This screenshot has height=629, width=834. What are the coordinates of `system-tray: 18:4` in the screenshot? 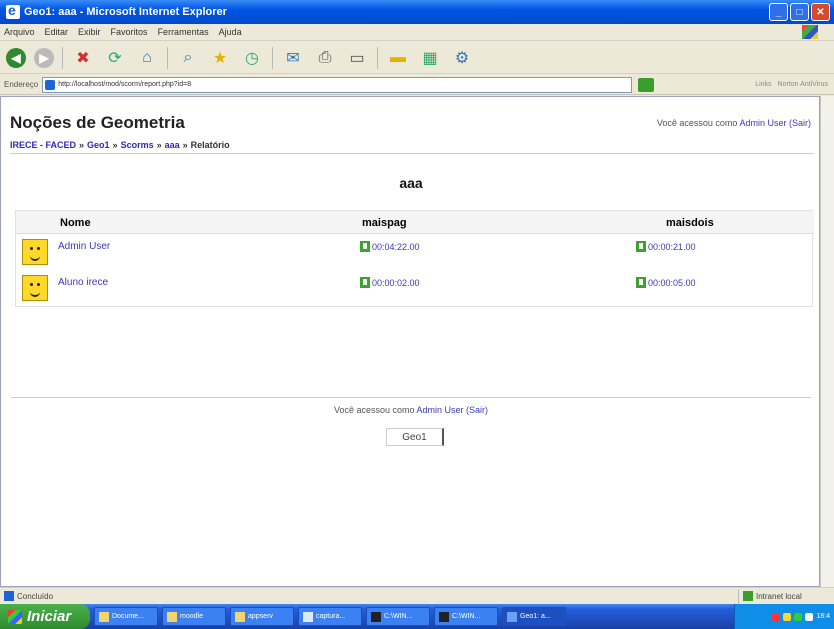 It's located at (784, 616).